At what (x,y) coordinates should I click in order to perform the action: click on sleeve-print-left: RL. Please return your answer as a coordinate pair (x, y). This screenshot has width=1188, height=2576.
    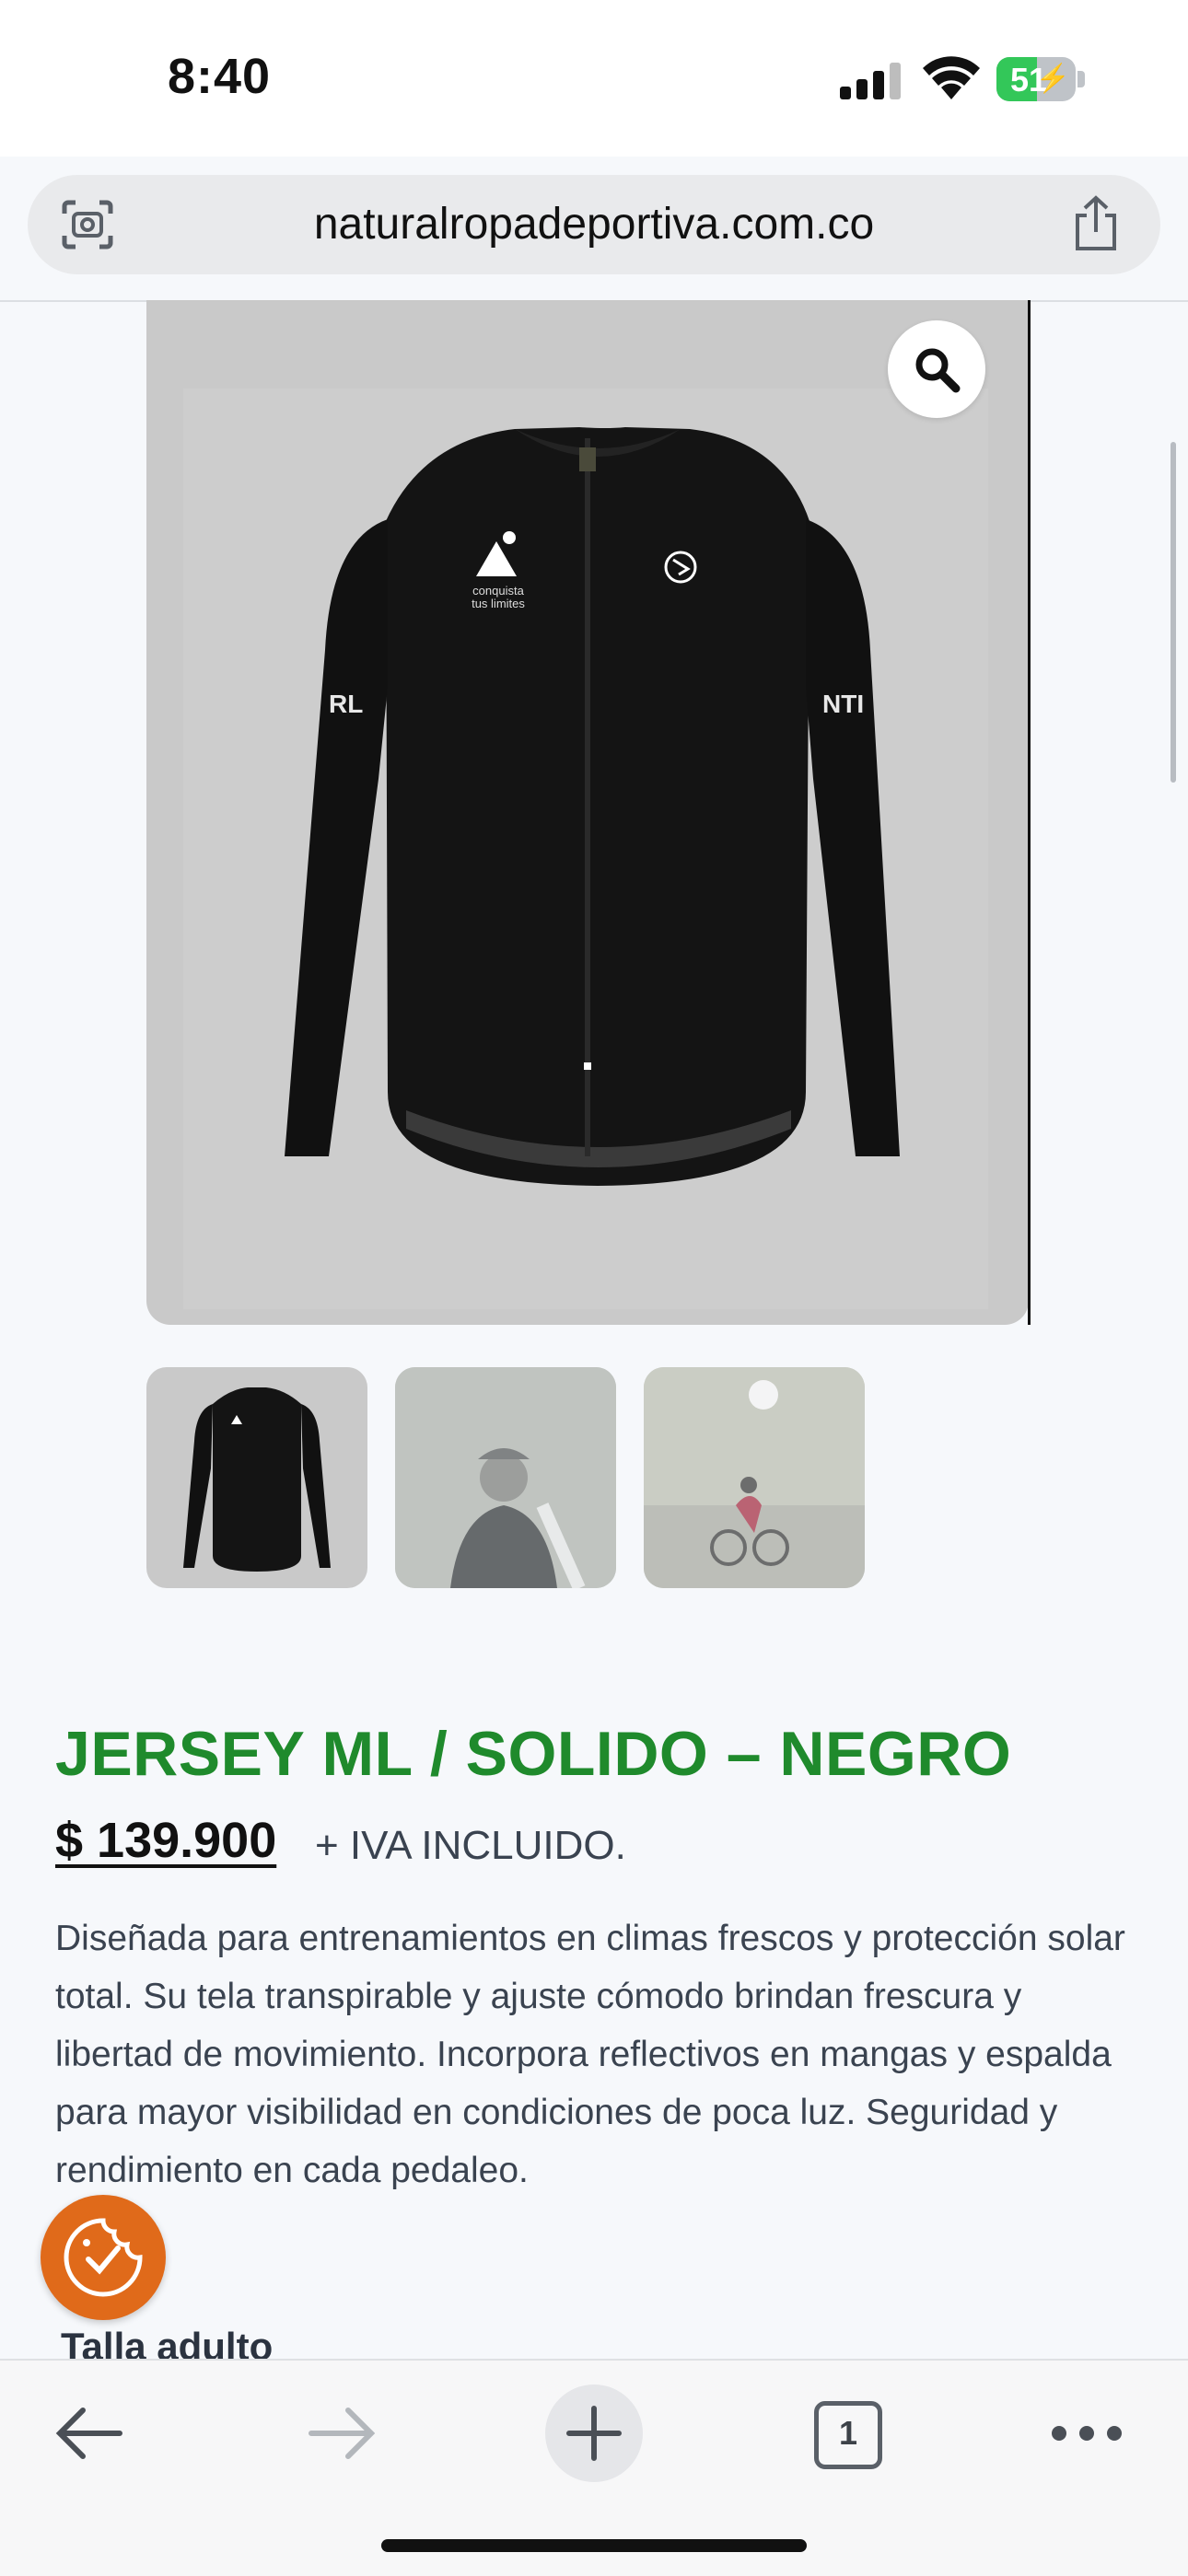
    Looking at the image, I should click on (346, 704).